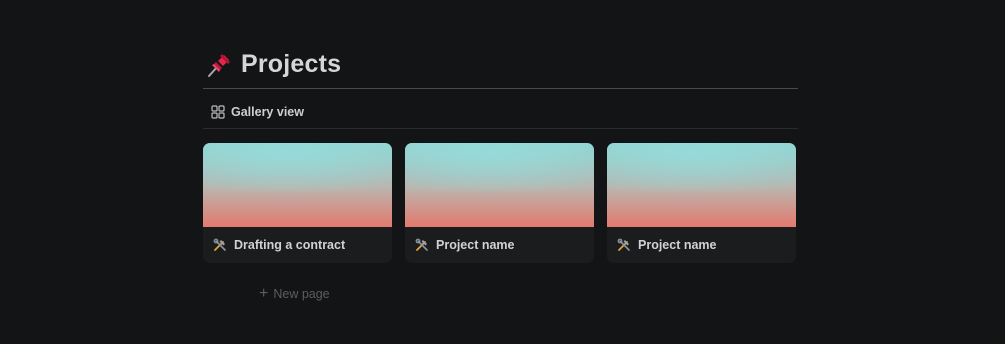  I want to click on gallery-card: Drafting a contract, so click(297, 203).